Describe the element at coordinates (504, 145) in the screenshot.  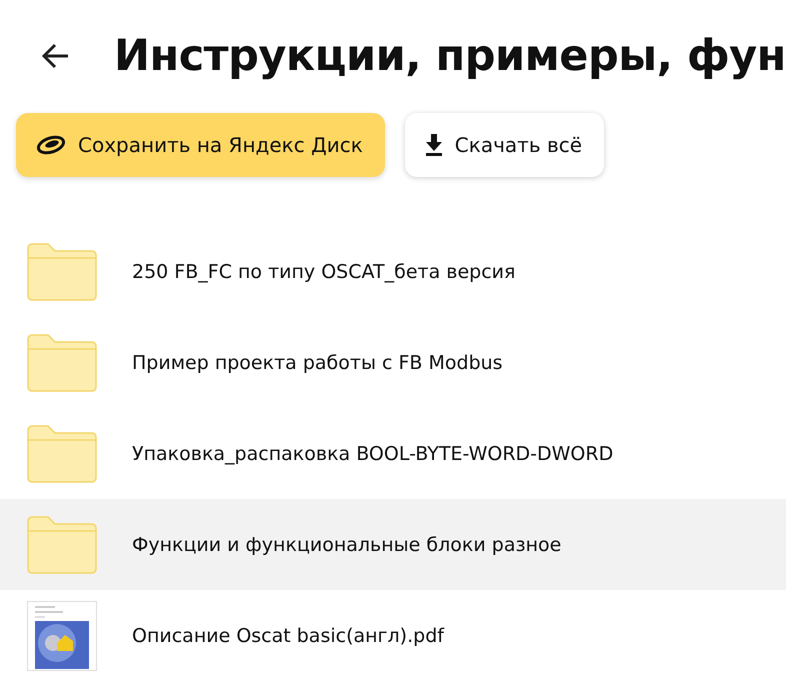
I see `download-all-button: Скачать всё` at that location.